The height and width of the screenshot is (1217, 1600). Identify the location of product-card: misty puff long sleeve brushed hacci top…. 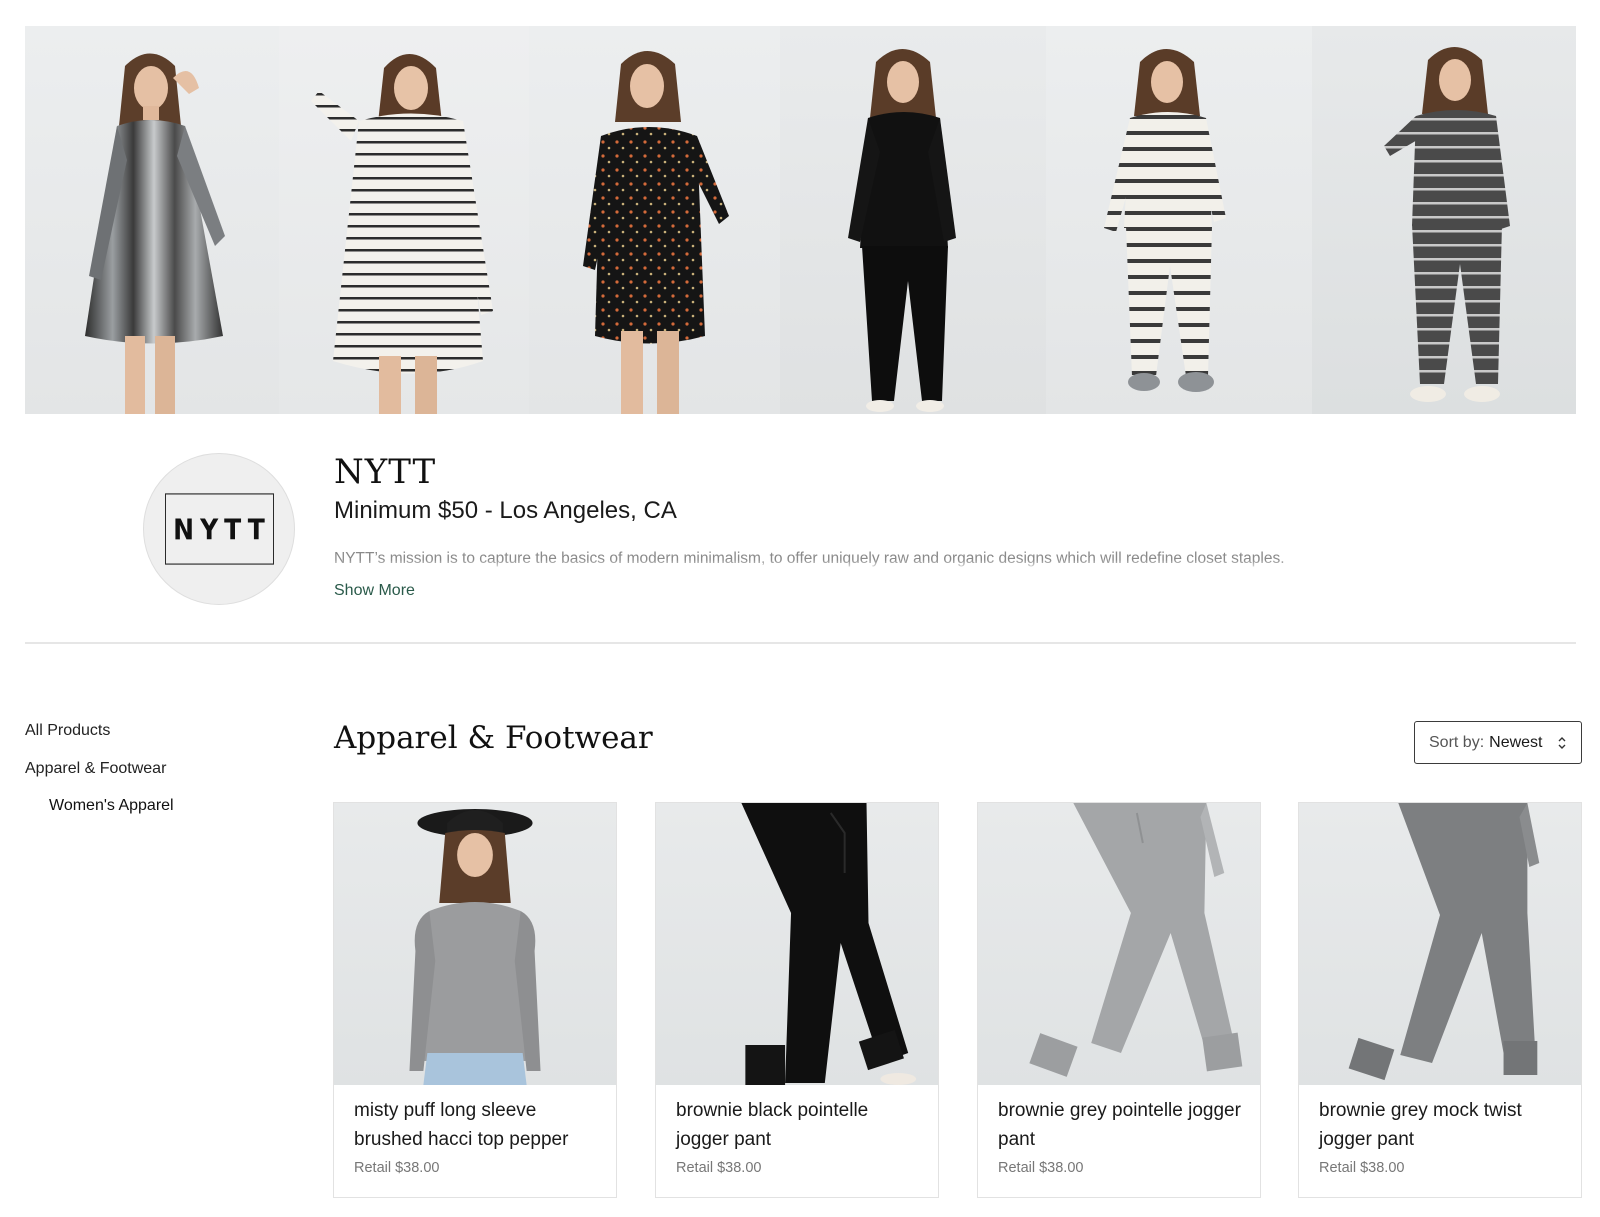
(475, 1000).